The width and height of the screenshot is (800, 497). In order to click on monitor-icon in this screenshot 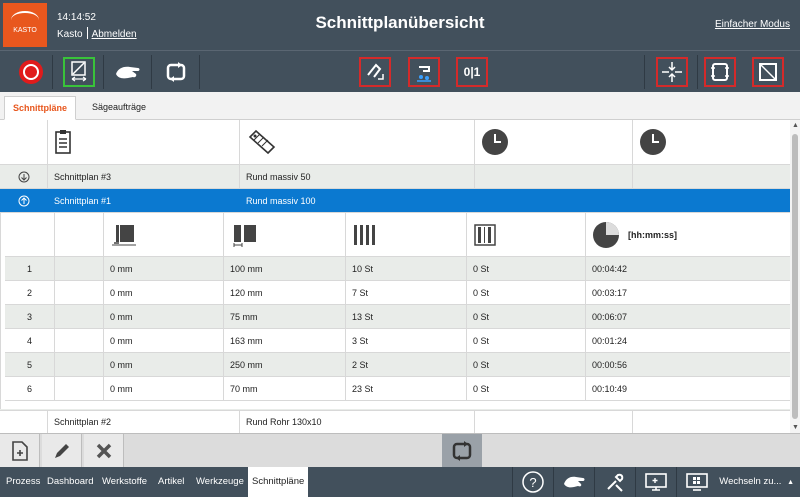, I will do `click(655, 482)`.